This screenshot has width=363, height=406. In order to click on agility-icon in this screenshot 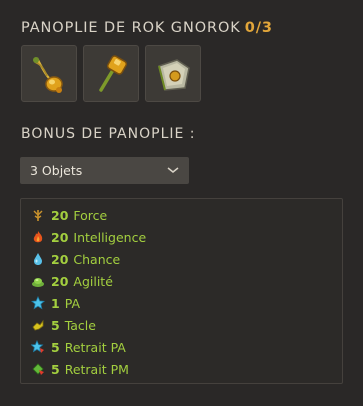, I will do `click(38, 281)`.